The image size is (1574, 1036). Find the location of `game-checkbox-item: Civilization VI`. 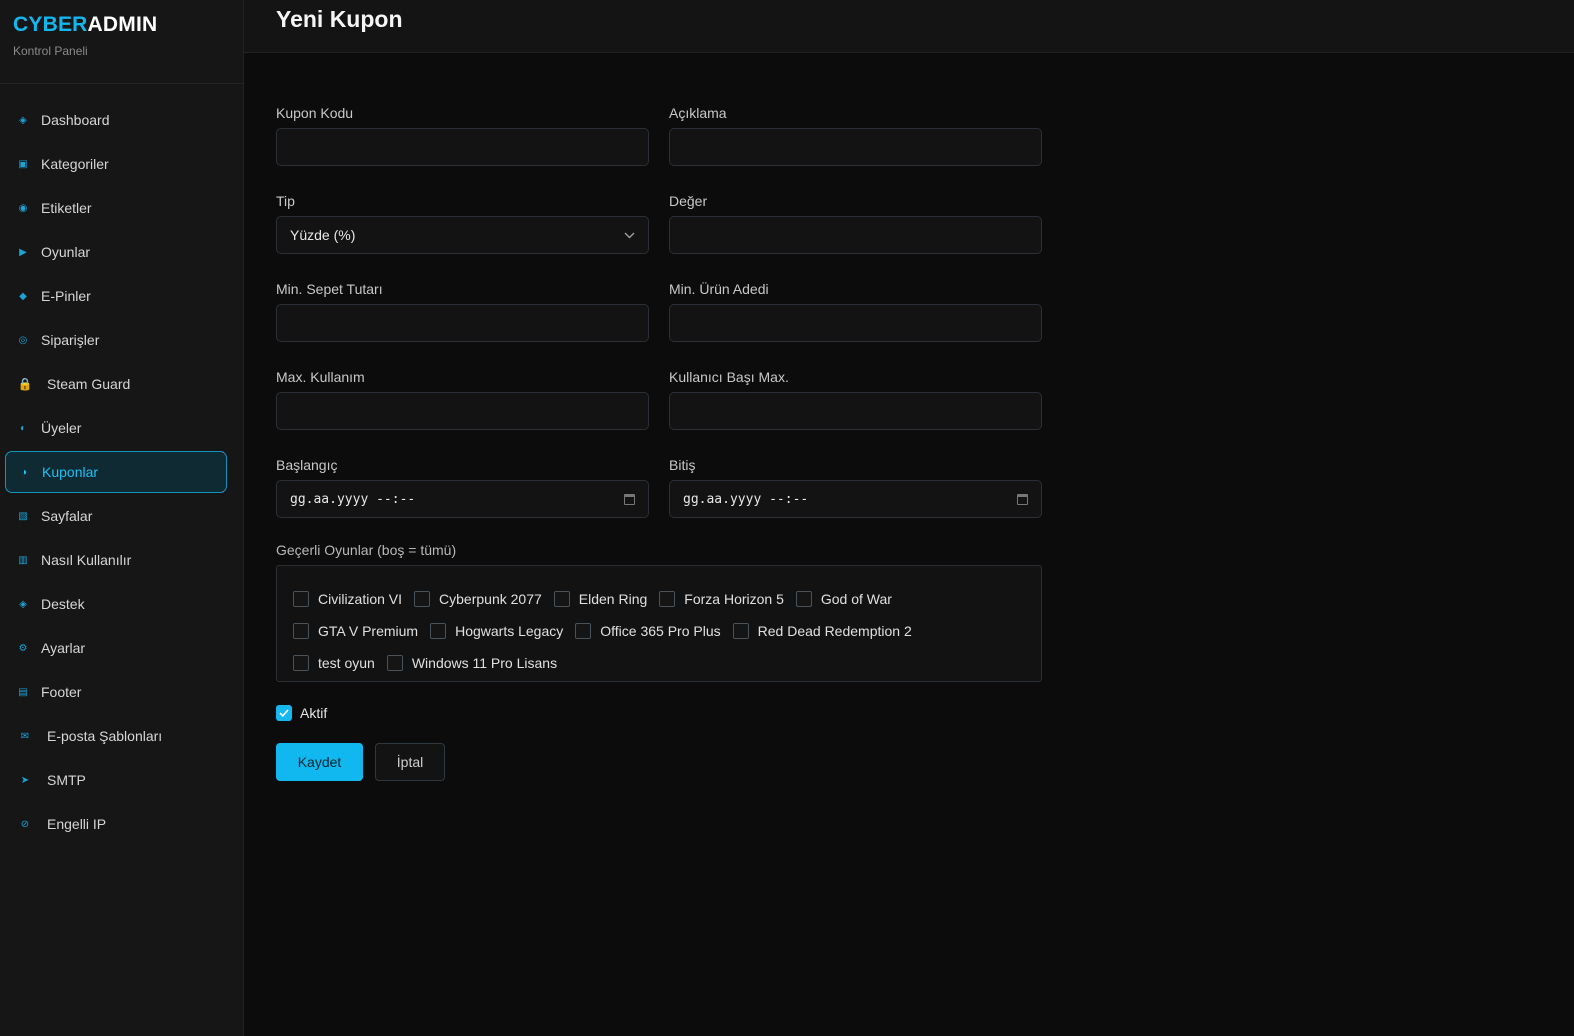

game-checkbox-item: Civilization VI is located at coordinates (347, 599).